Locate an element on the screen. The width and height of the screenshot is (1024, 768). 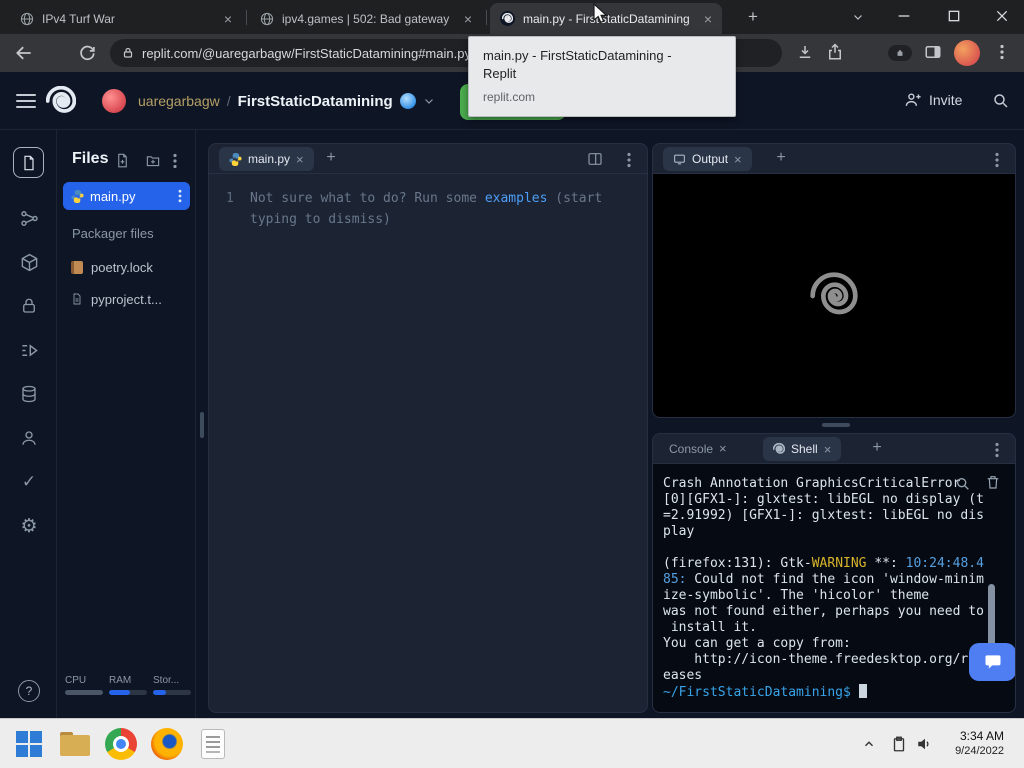
editor-new-tab-button: + is located at coordinates (331, 158).